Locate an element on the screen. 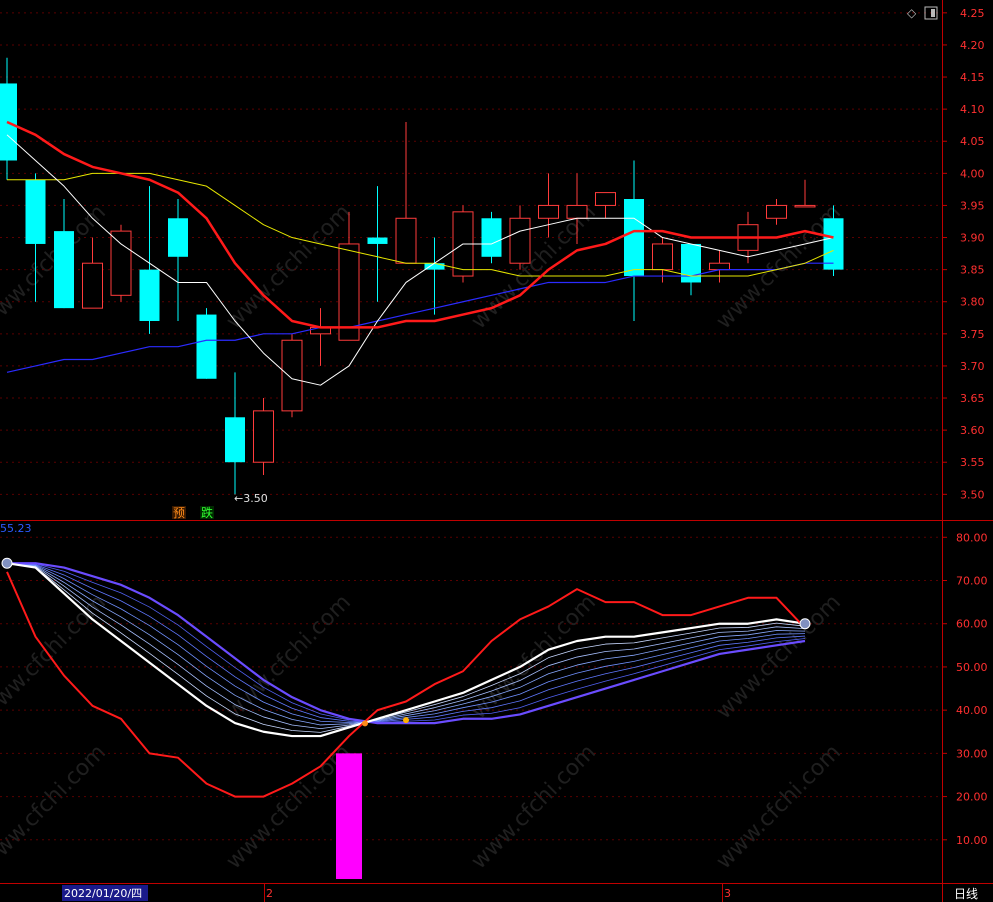 This screenshot has height=902, width=993. upper-tick-label: 4.20 is located at coordinates (972, 45).